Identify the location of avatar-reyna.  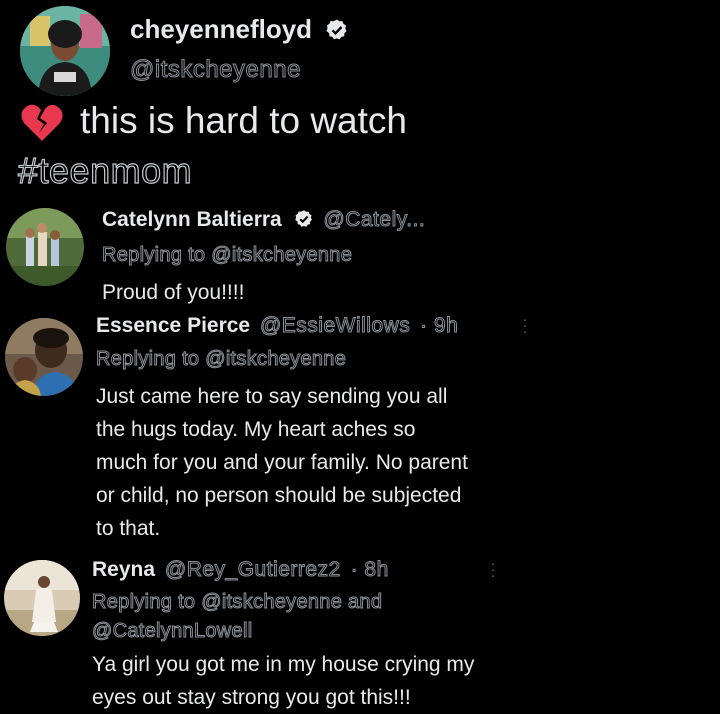
(42, 598).